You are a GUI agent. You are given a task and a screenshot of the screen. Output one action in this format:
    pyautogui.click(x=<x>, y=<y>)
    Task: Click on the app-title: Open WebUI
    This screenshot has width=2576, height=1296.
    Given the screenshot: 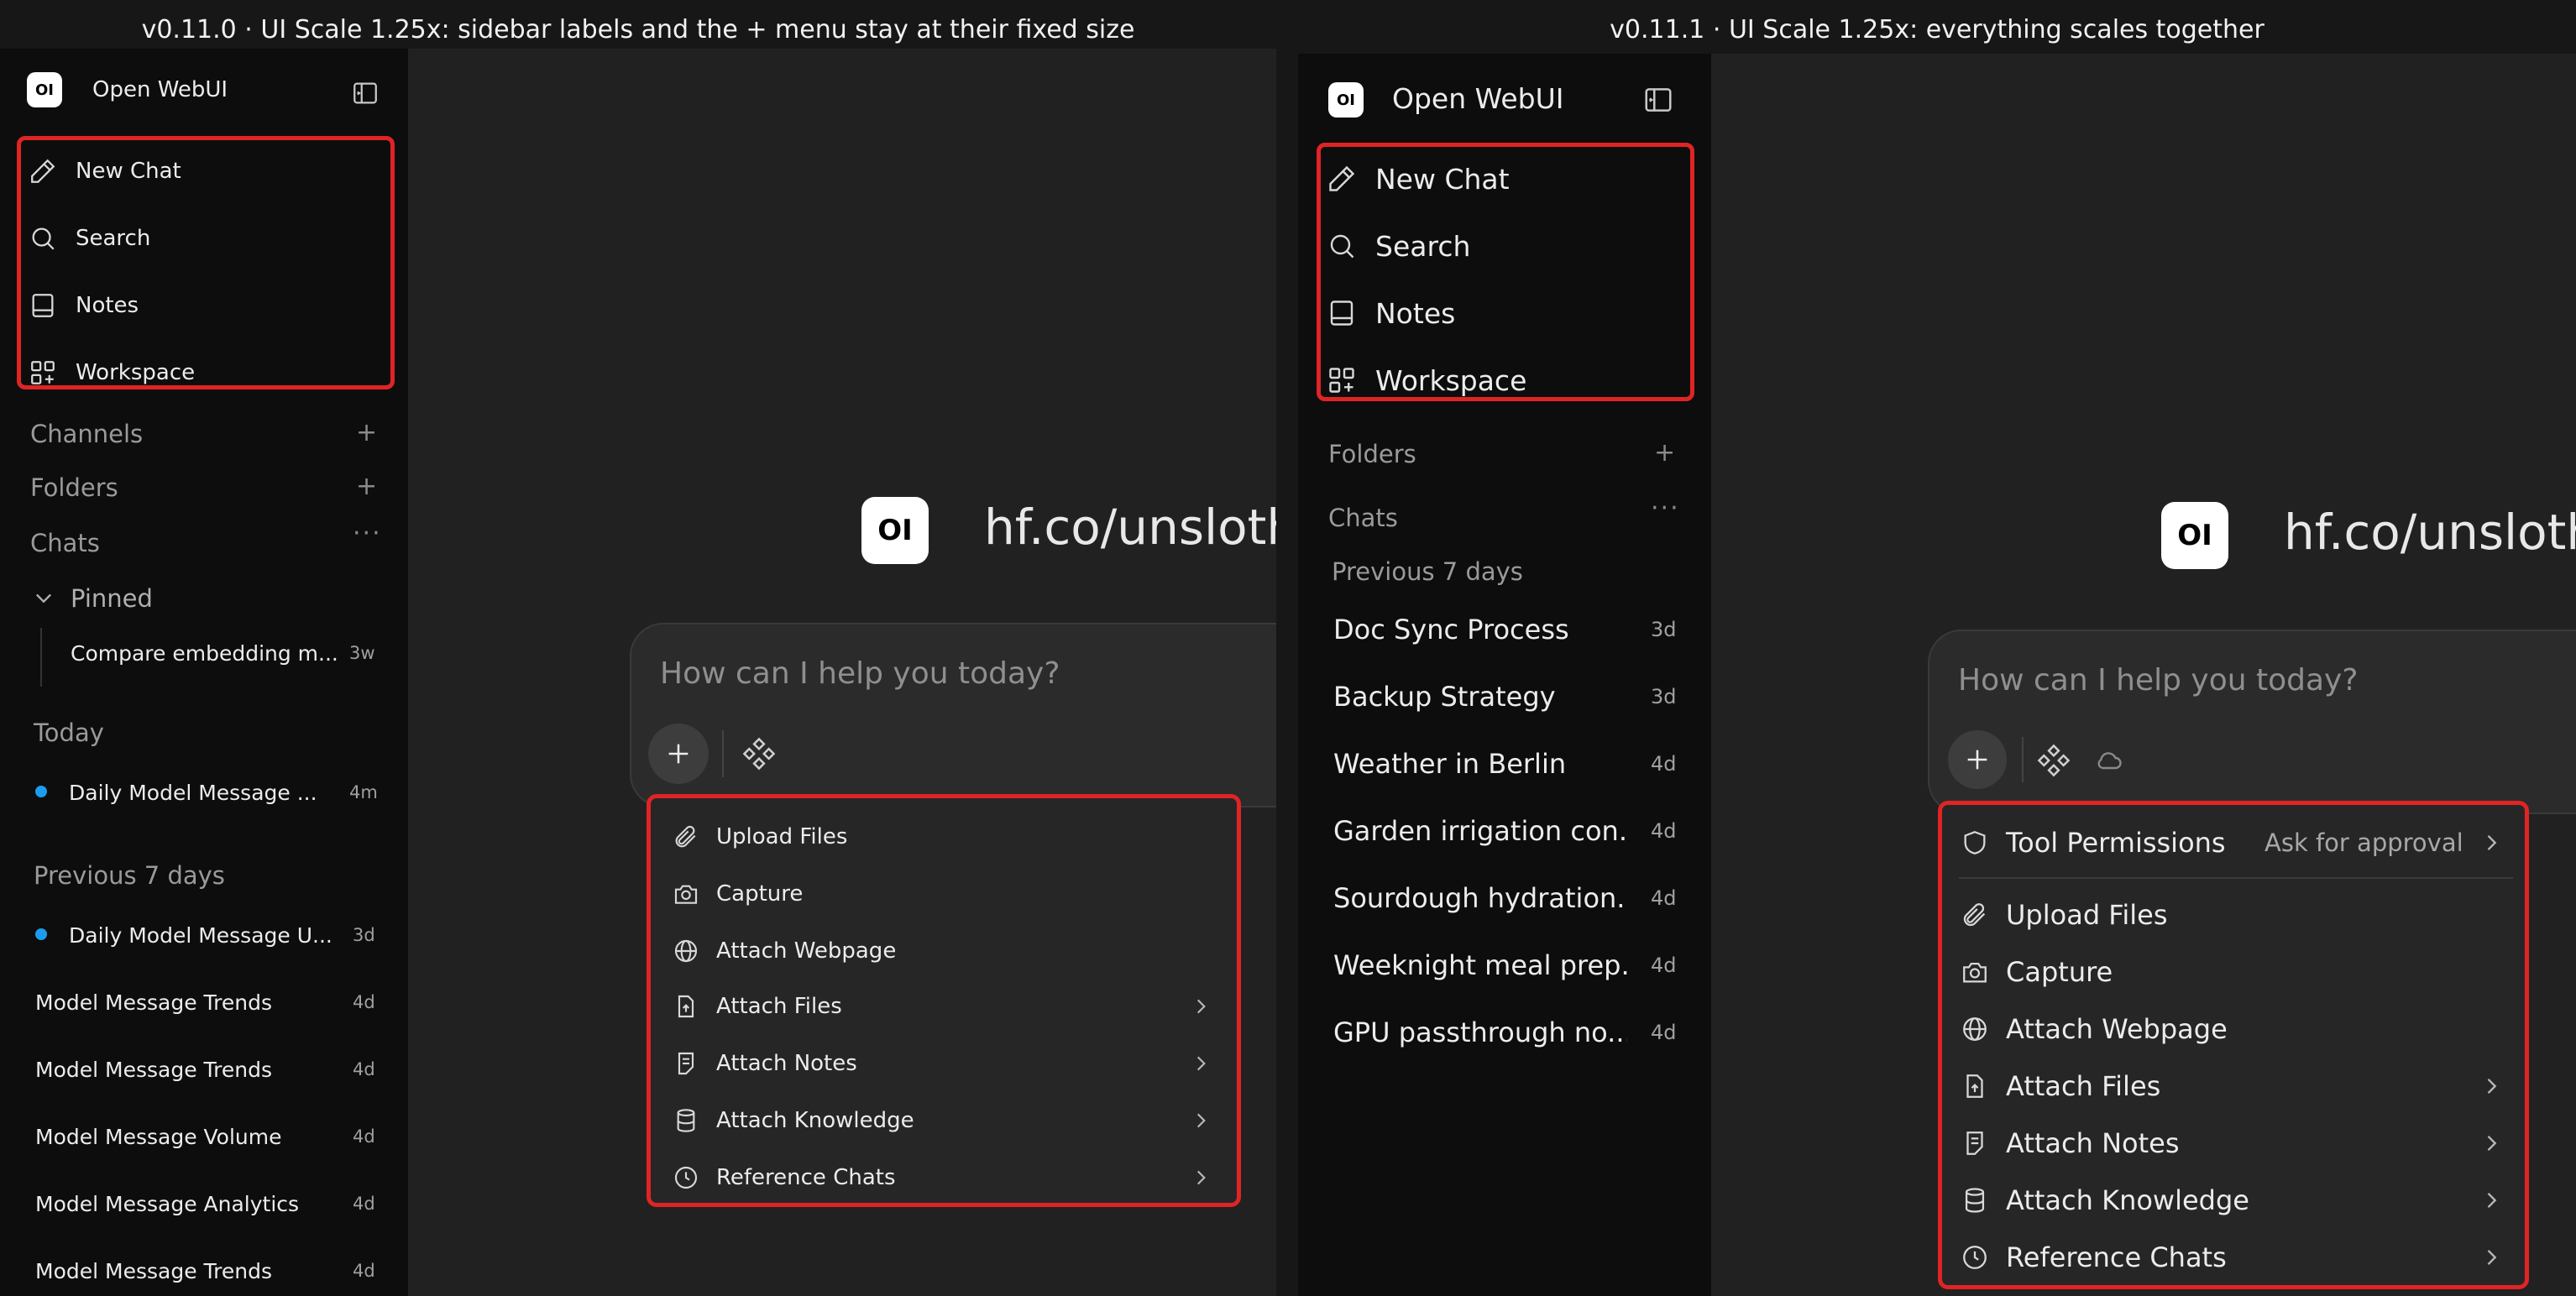 What is the action you would take?
    pyautogui.click(x=160, y=89)
    